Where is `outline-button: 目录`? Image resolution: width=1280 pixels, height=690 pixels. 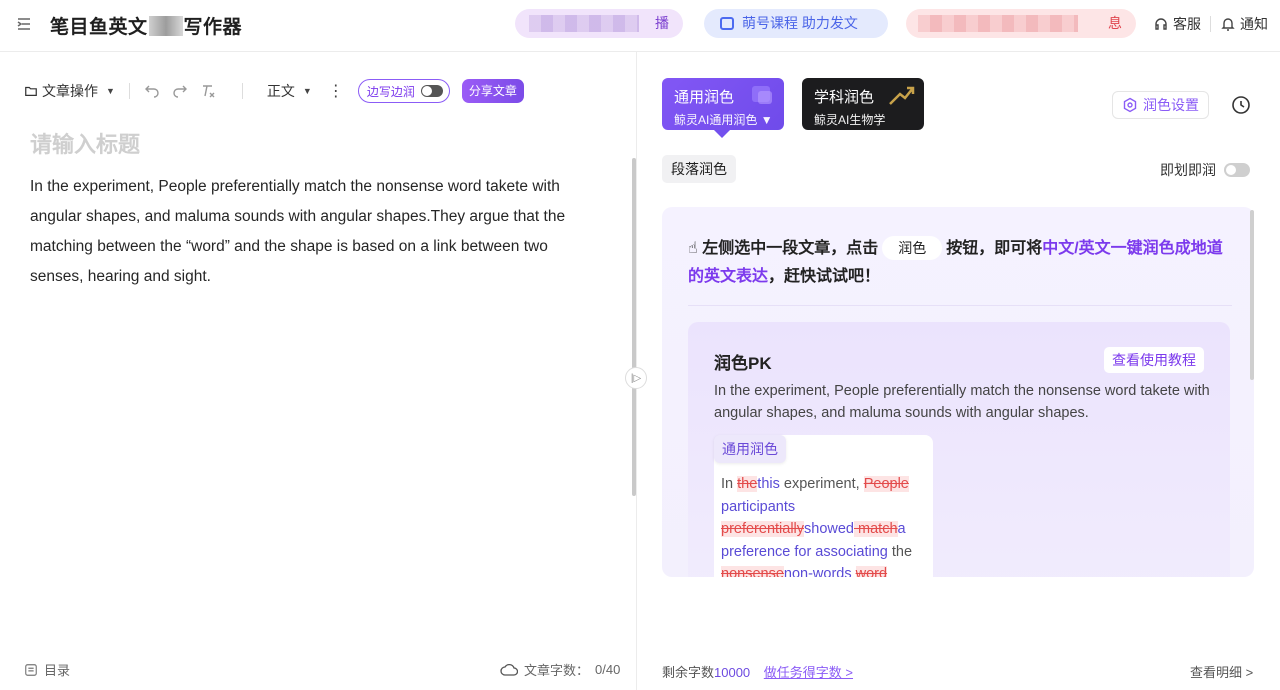
outline-button: 目录 is located at coordinates (47, 669).